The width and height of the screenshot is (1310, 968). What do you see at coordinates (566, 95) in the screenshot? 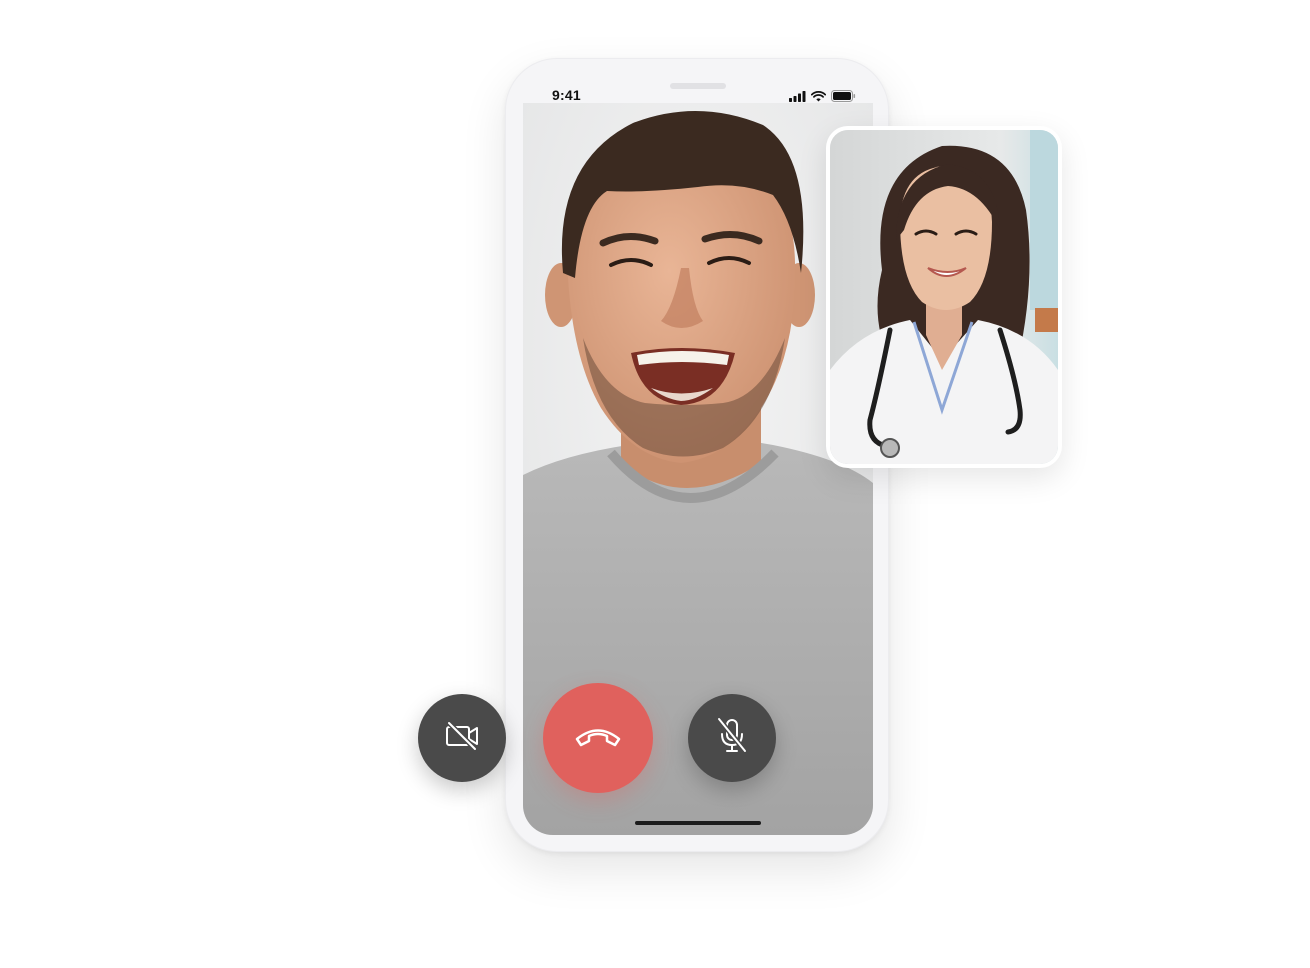
I see `status-time: 9:41` at bounding box center [566, 95].